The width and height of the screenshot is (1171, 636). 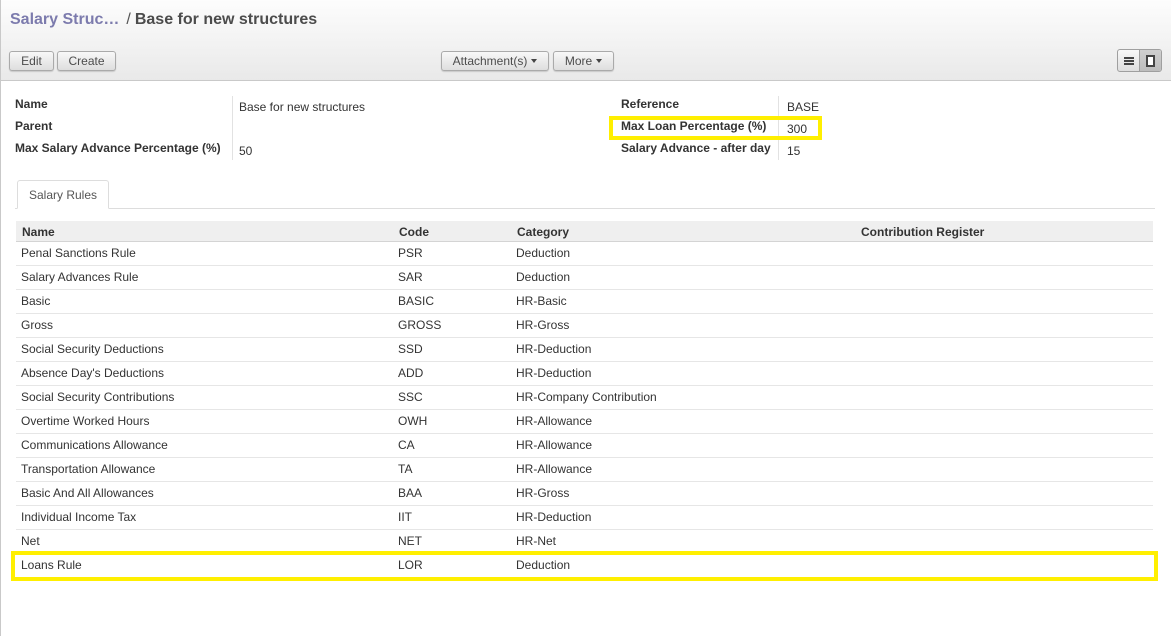 I want to click on rule-name-cell: Social Security Contributions, so click(x=98, y=397).